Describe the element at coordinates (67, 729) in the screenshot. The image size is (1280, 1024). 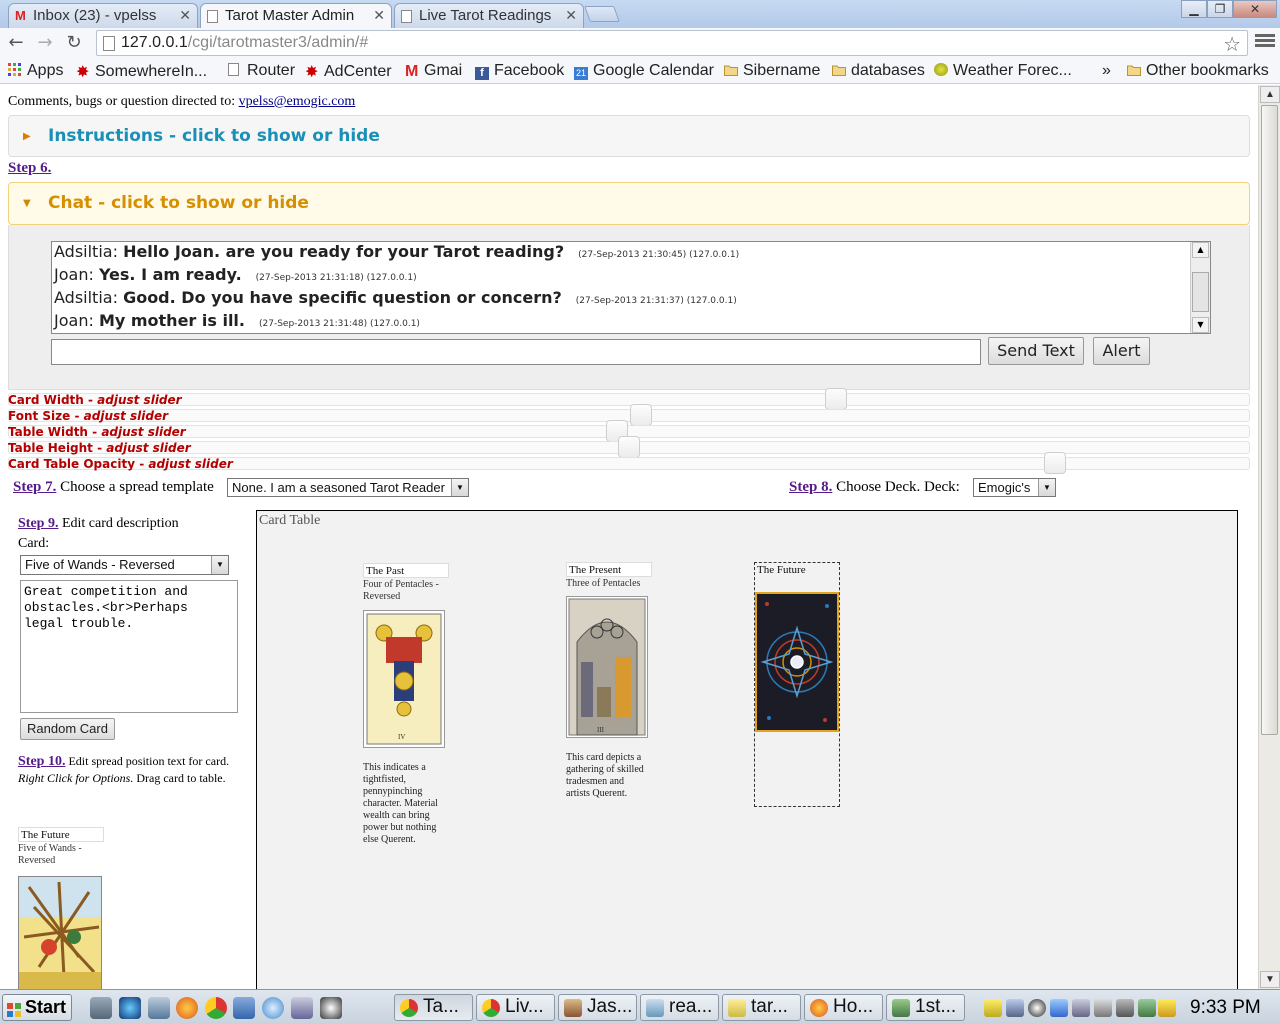
I see `random-card-button: Random Card` at that location.